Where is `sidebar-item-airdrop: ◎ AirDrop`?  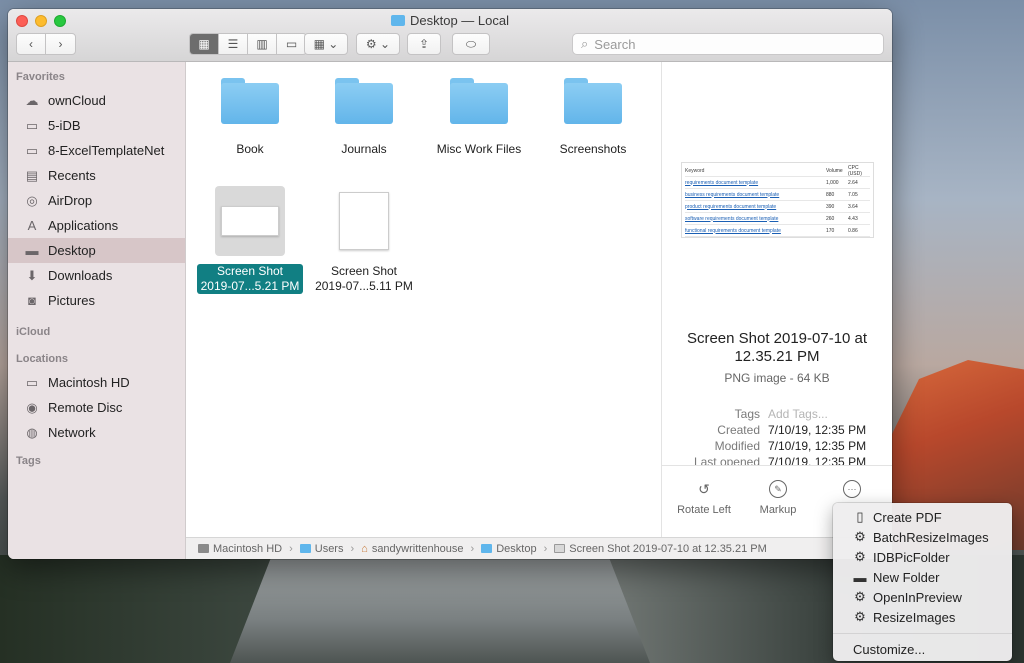
sidebar-item-airdrop: ◎ AirDrop is located at coordinates (96, 200).